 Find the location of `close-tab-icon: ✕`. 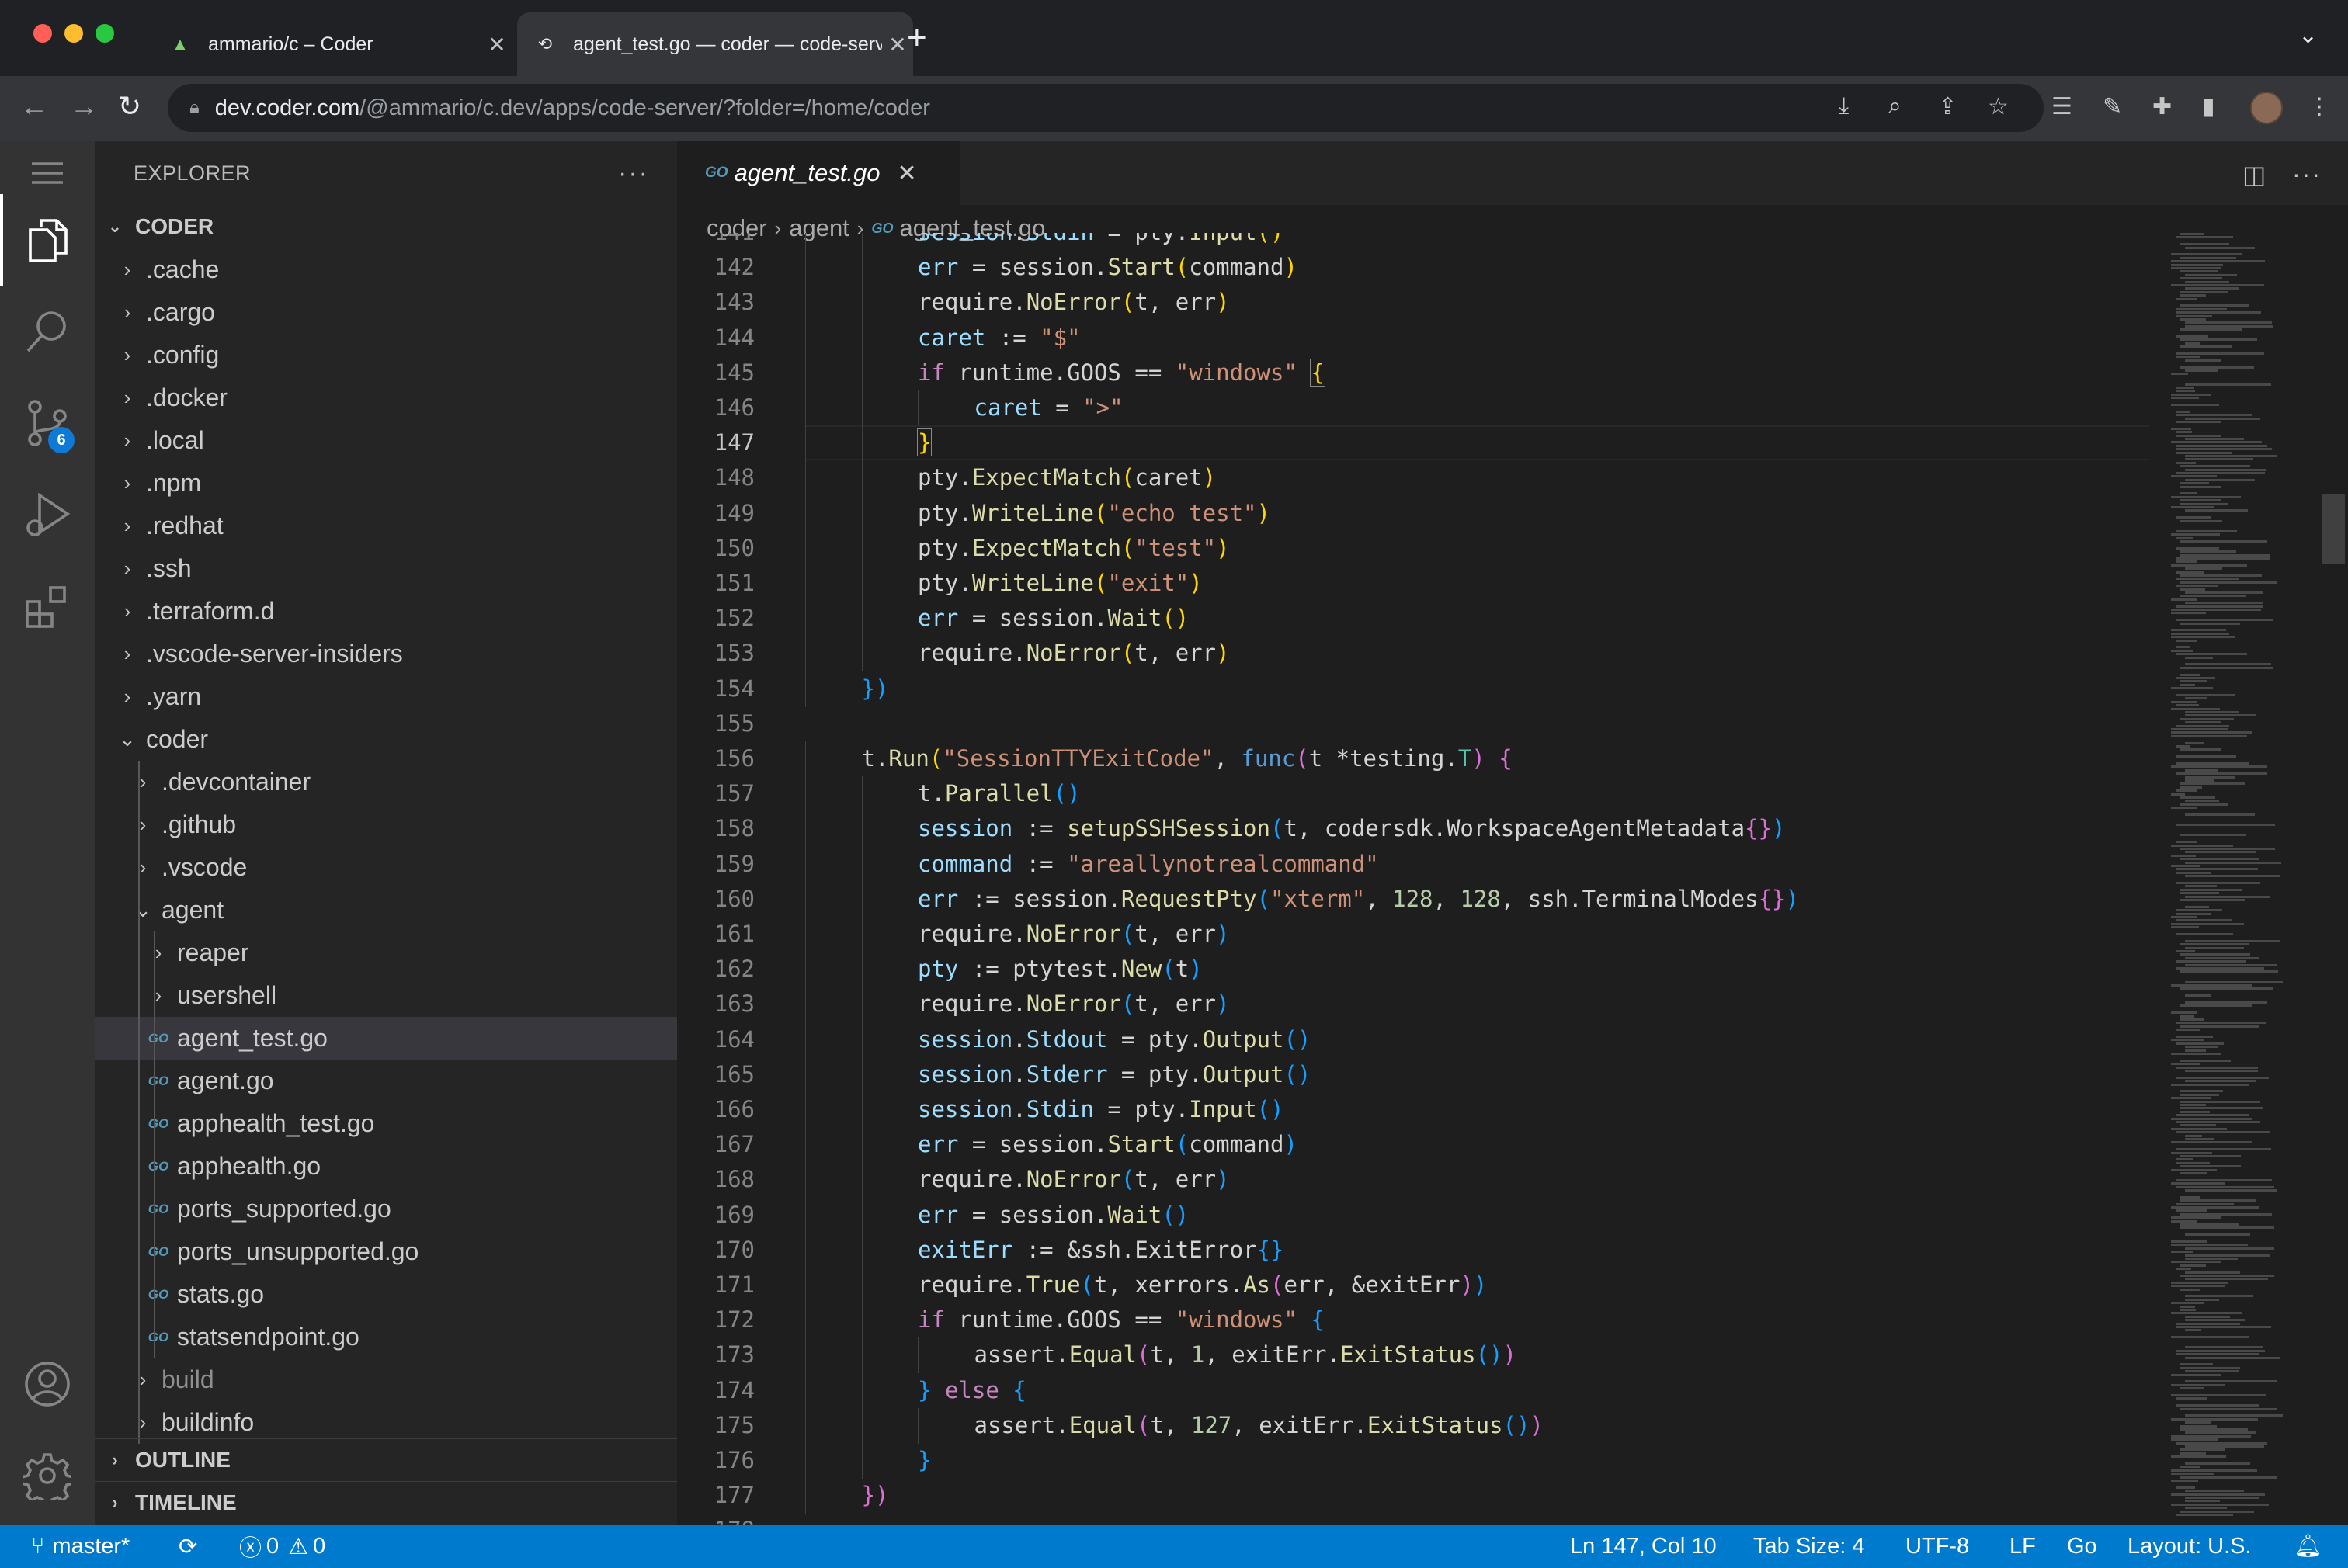

close-tab-icon: ✕ is located at coordinates (496, 44).